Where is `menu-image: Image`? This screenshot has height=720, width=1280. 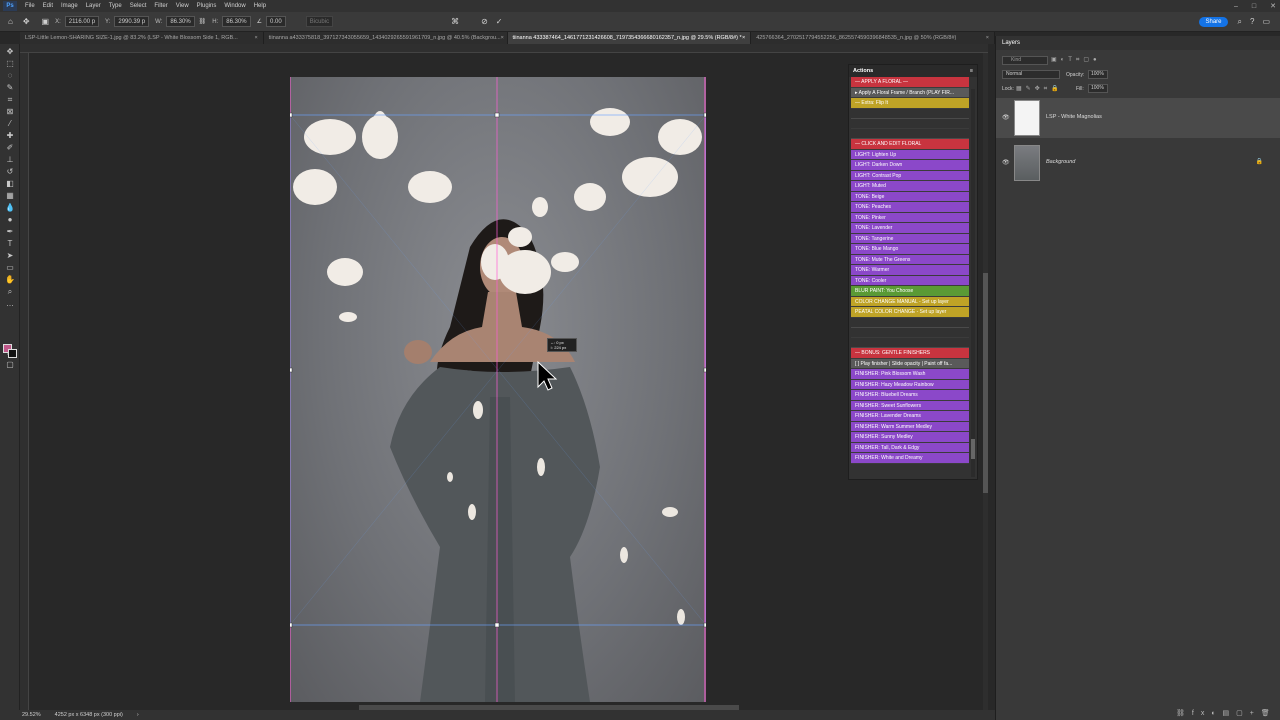 menu-image: Image is located at coordinates (69, 6).